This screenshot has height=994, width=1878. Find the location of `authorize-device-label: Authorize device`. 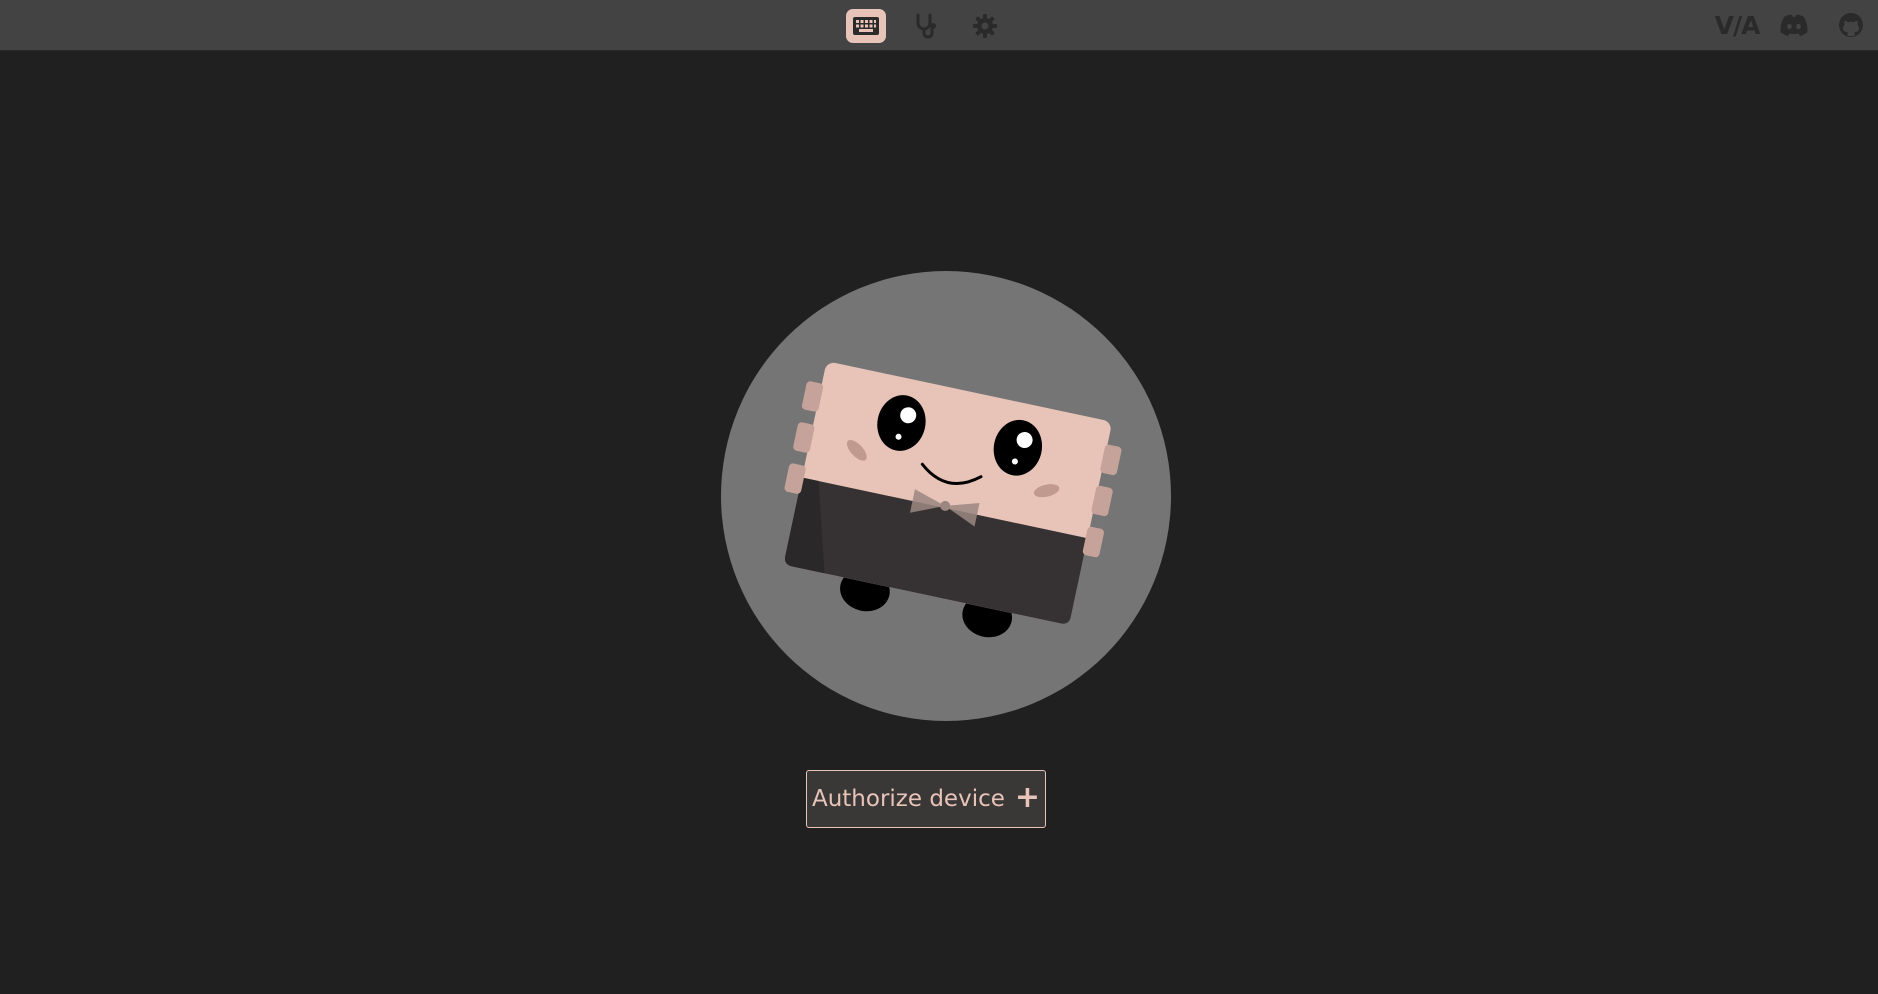

authorize-device-label: Authorize device is located at coordinates (908, 799).